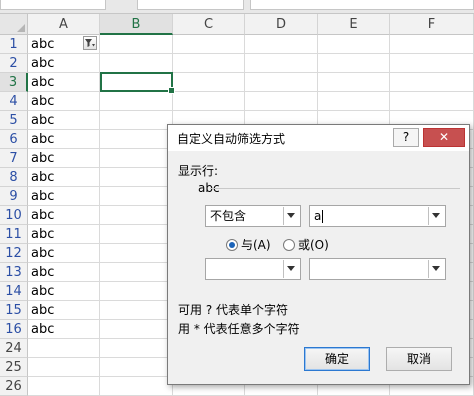 This screenshot has width=474, height=396. Describe the element at coordinates (291, 269) in the screenshot. I see `condition2-operator-dropdown-icon` at that location.